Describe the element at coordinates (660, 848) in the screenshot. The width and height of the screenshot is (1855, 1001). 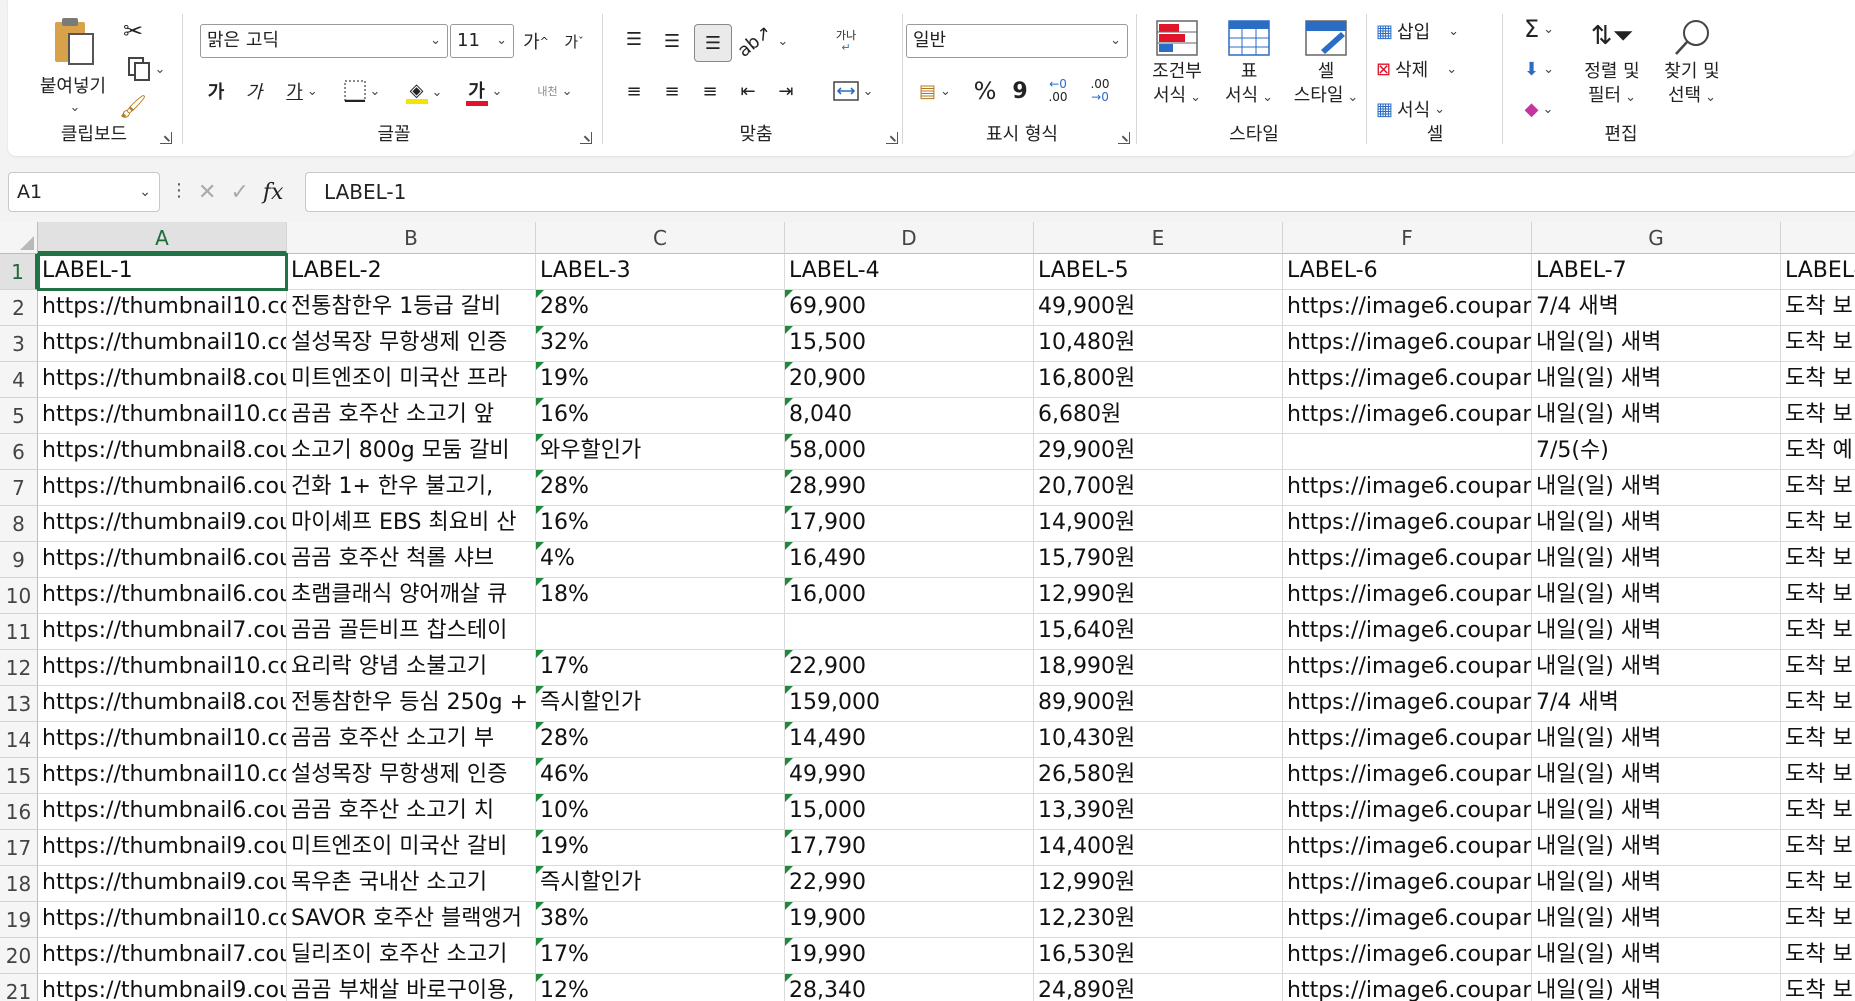
I see `cell: 19%` at that location.